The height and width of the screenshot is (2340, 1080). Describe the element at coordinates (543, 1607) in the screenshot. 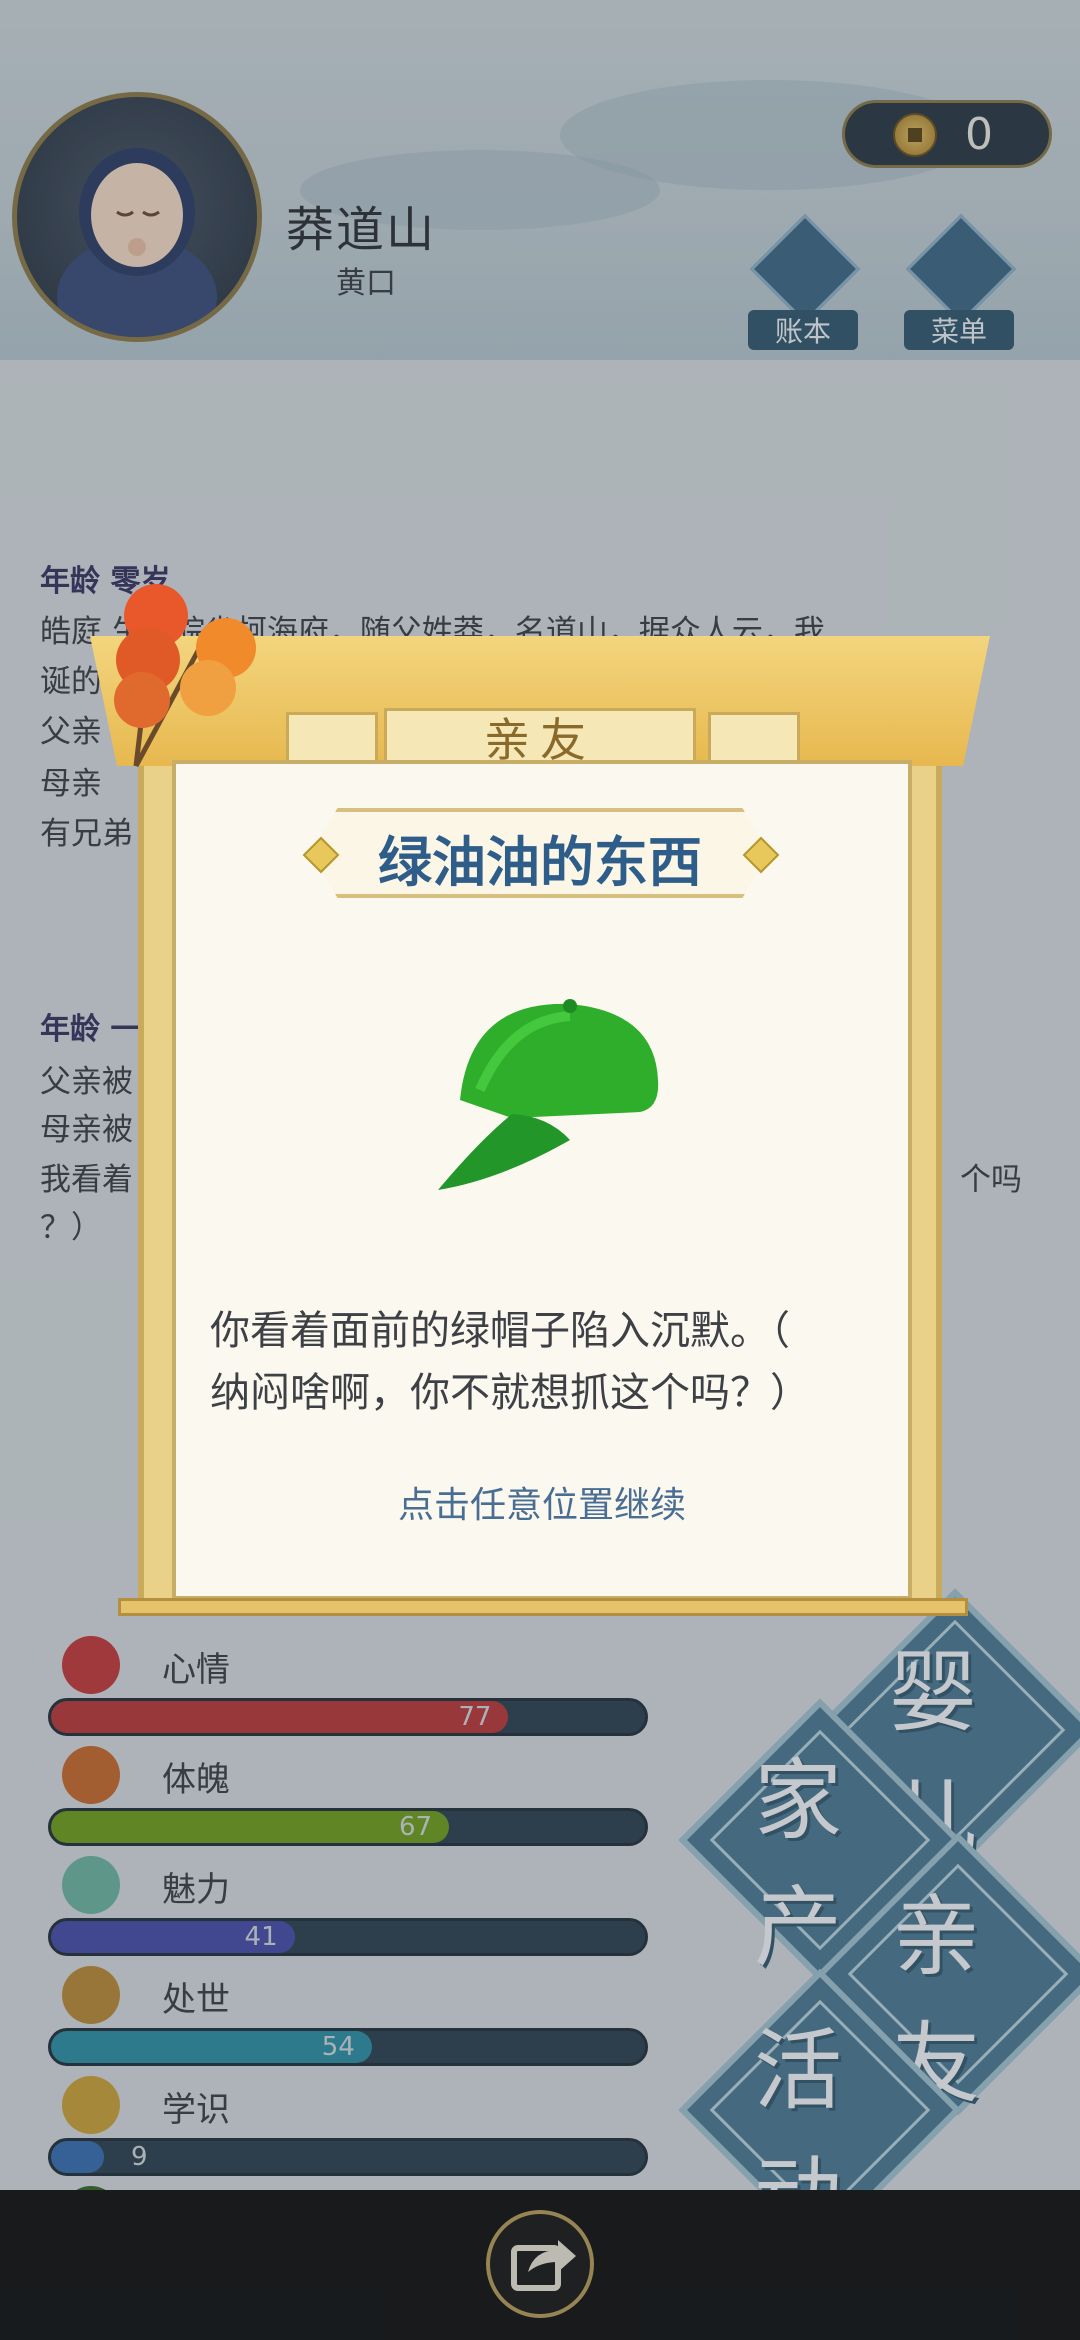

I see `dialog-bottom-rail` at that location.